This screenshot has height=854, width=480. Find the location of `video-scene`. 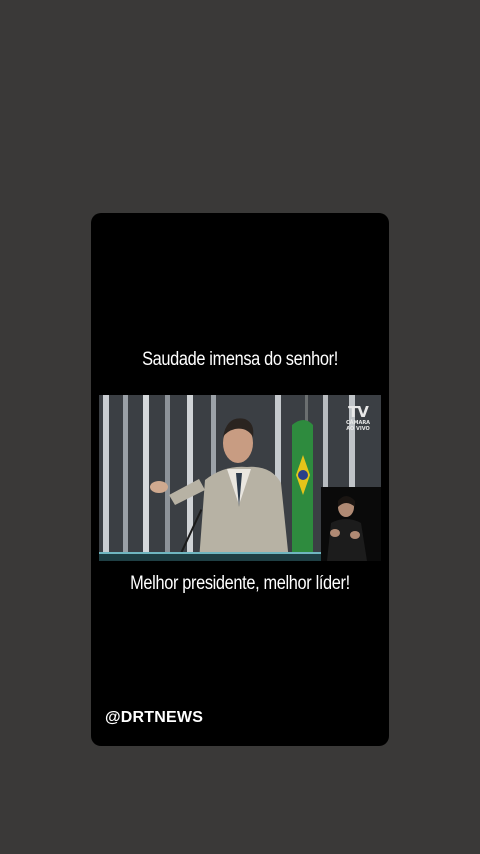

video-scene is located at coordinates (240, 478).